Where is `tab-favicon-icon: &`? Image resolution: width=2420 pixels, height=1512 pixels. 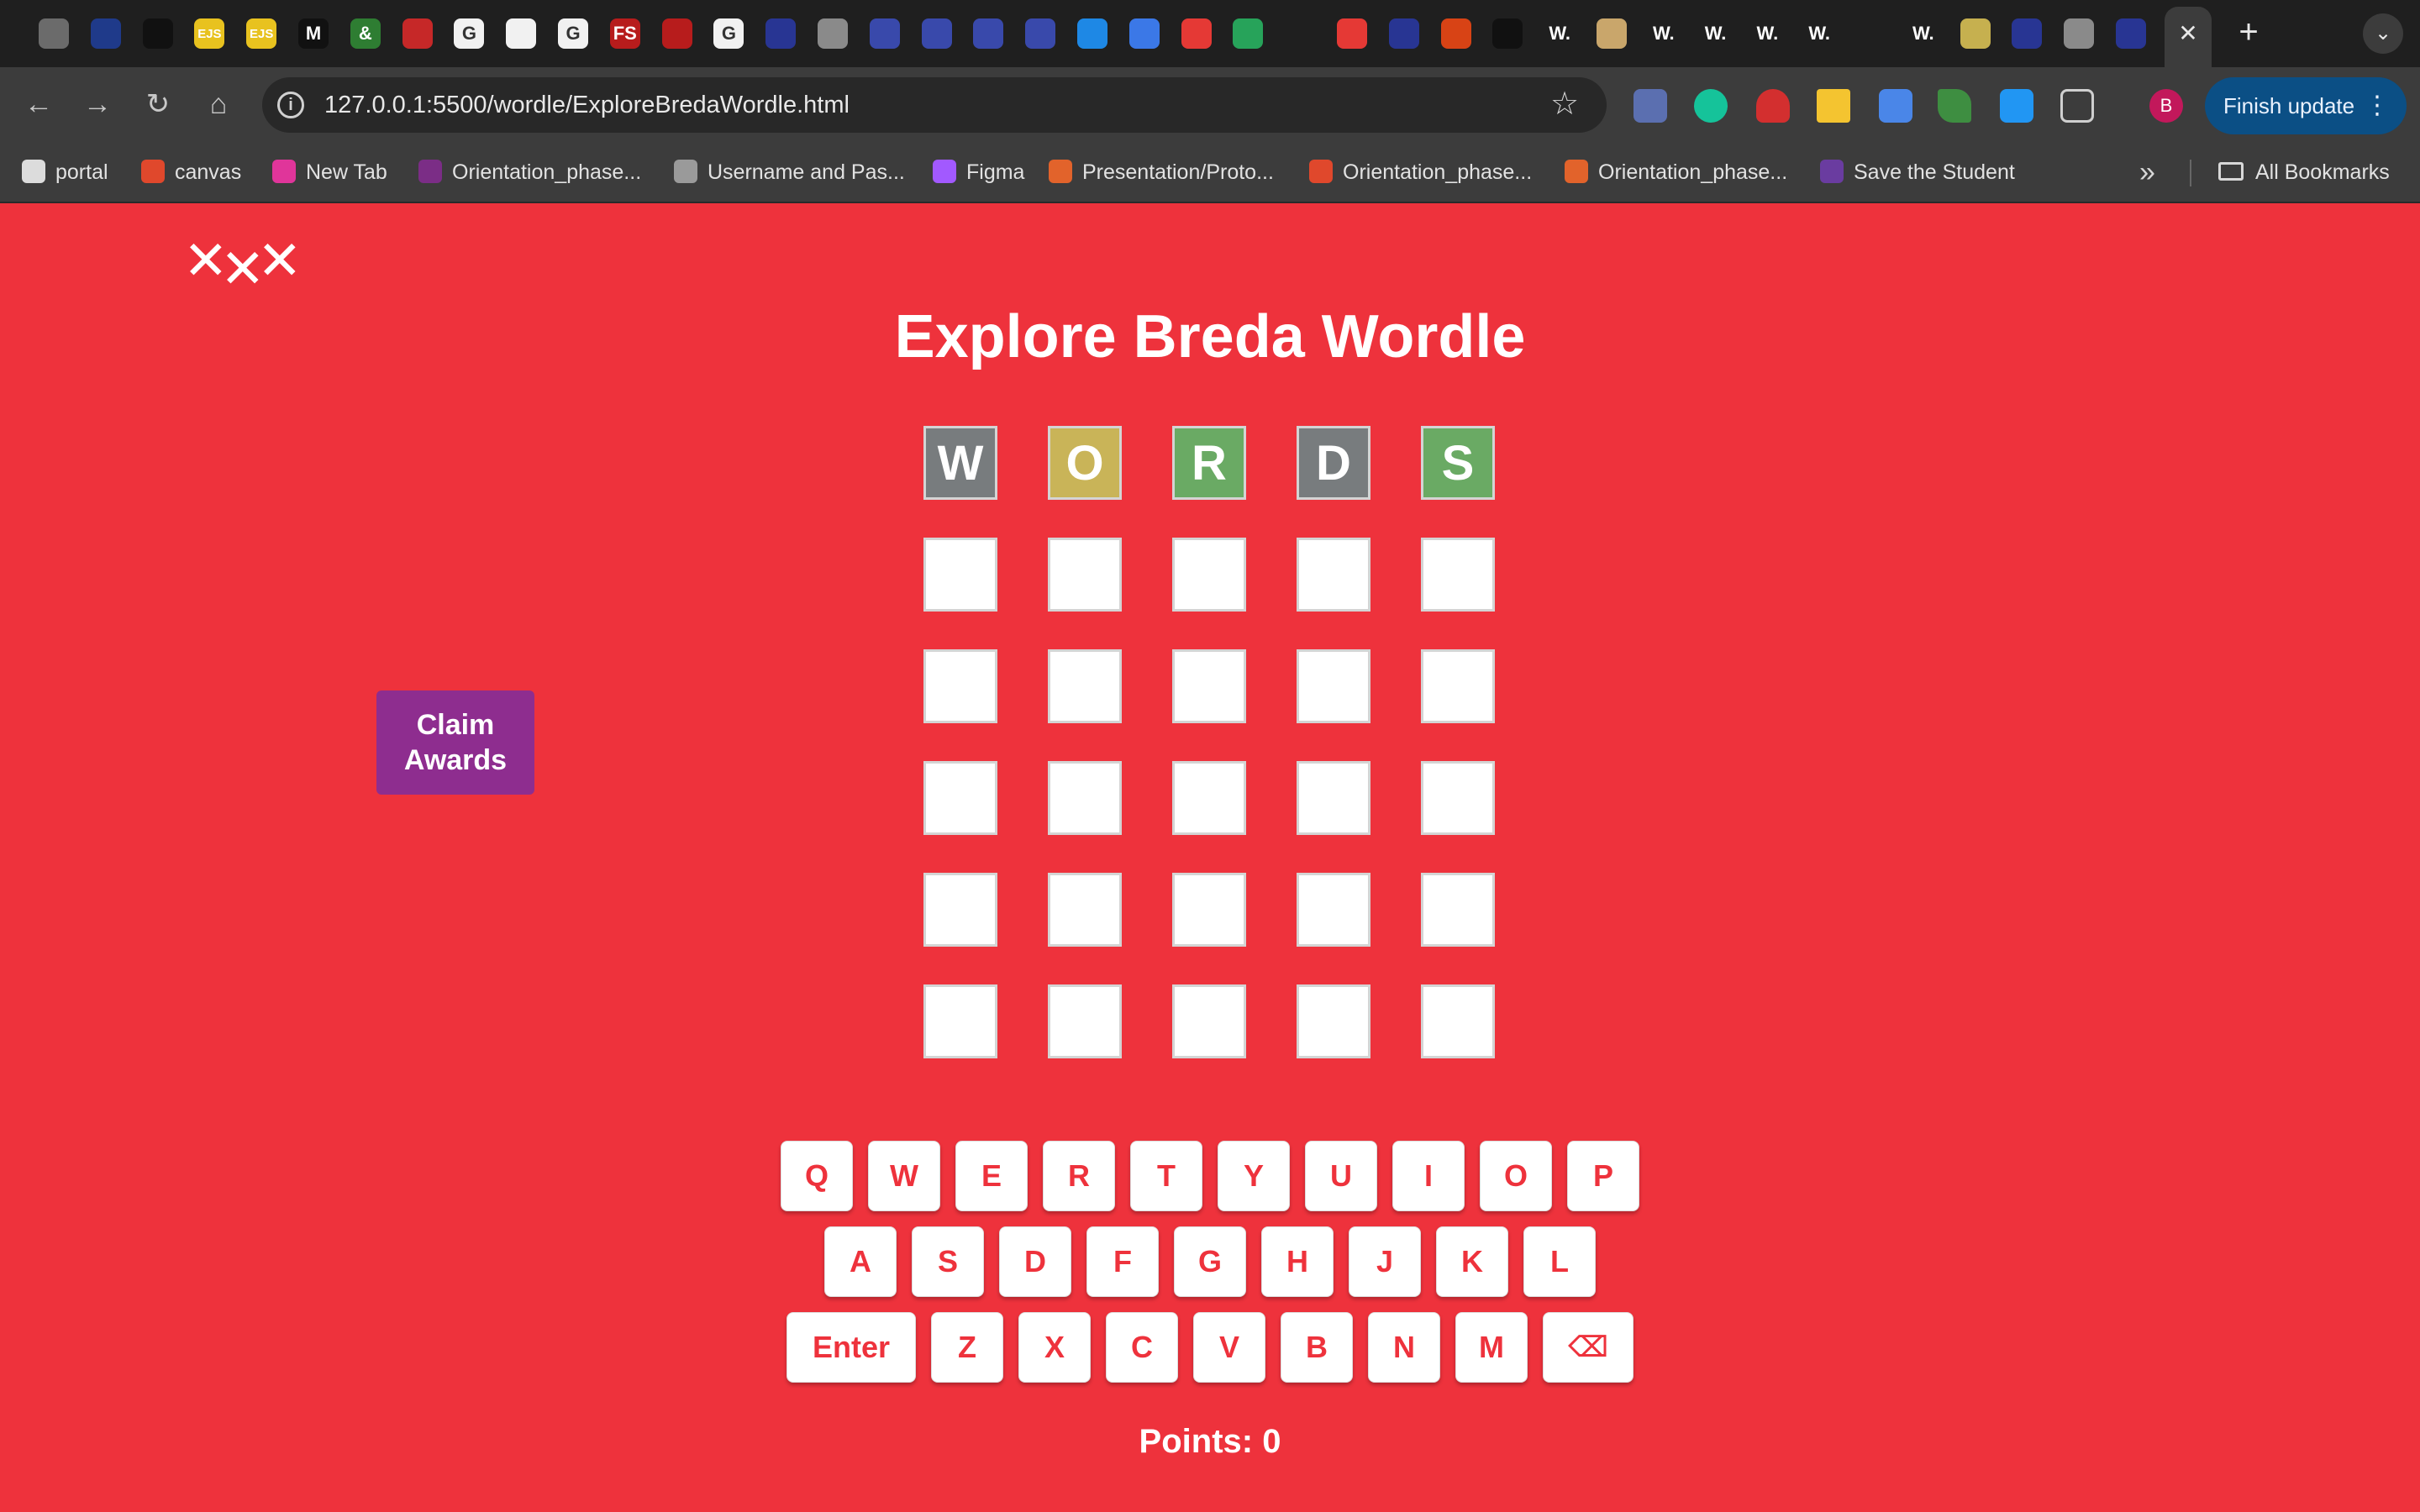
tab-favicon-icon: & is located at coordinates (366, 33).